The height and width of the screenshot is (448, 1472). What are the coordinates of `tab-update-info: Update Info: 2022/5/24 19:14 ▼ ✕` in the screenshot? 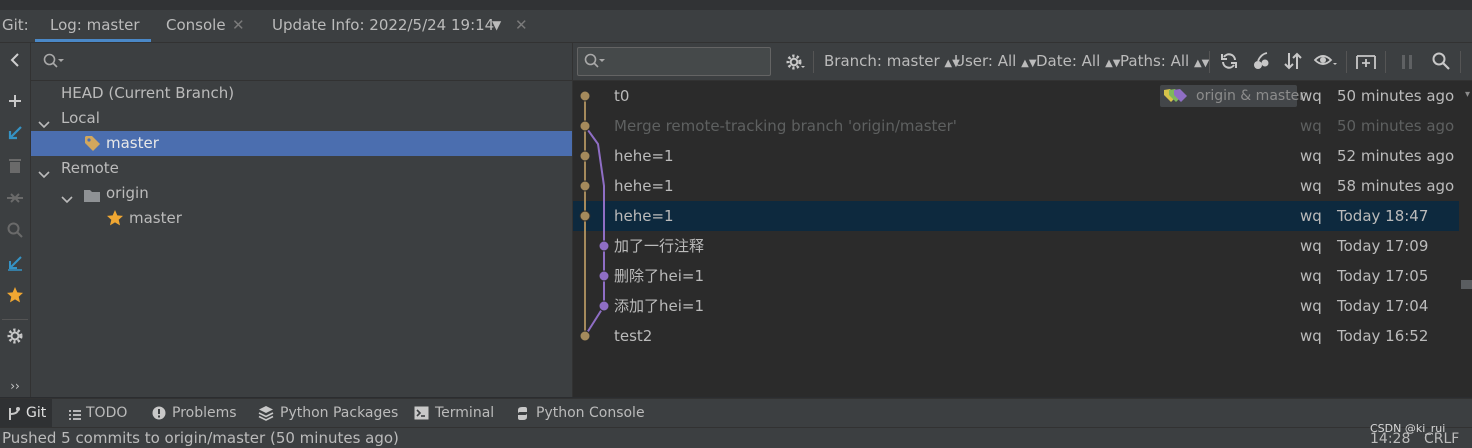 It's located at (396, 26).